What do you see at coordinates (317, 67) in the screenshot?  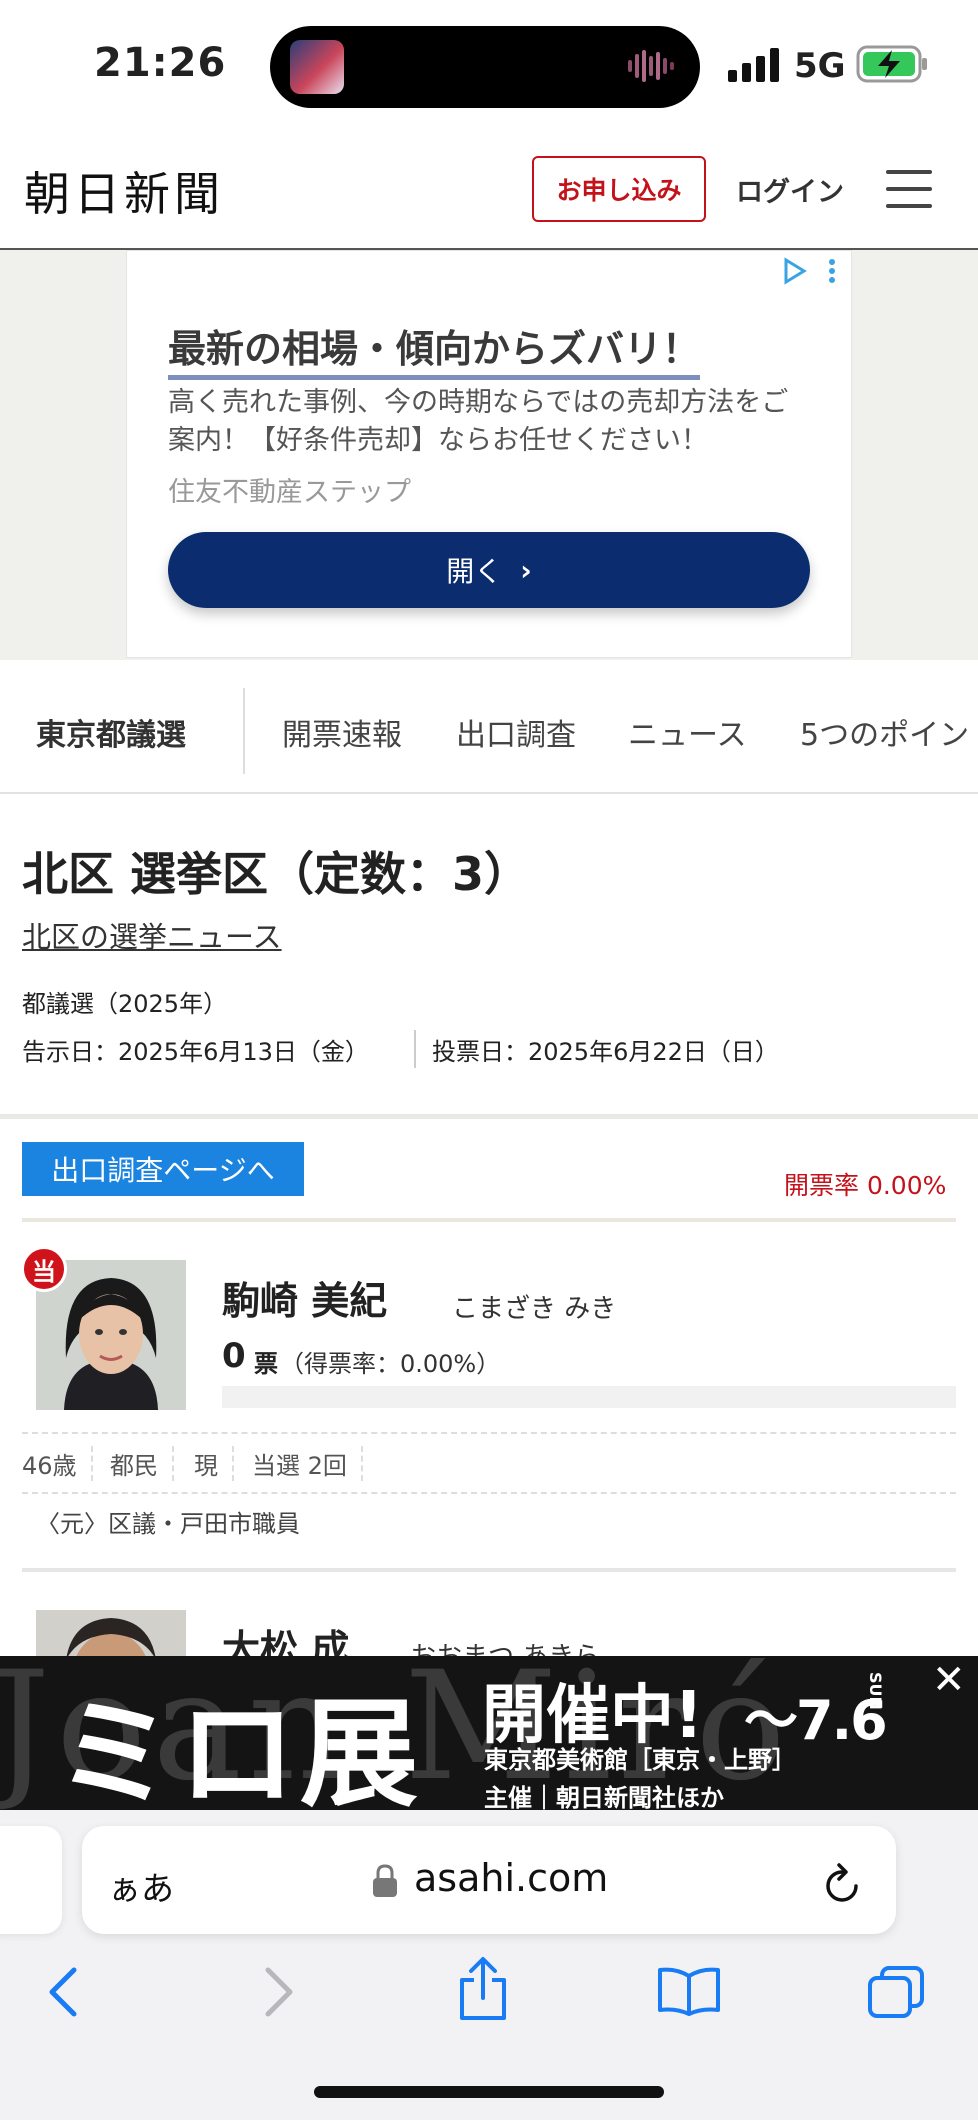 I see `now-playing-artwork` at bounding box center [317, 67].